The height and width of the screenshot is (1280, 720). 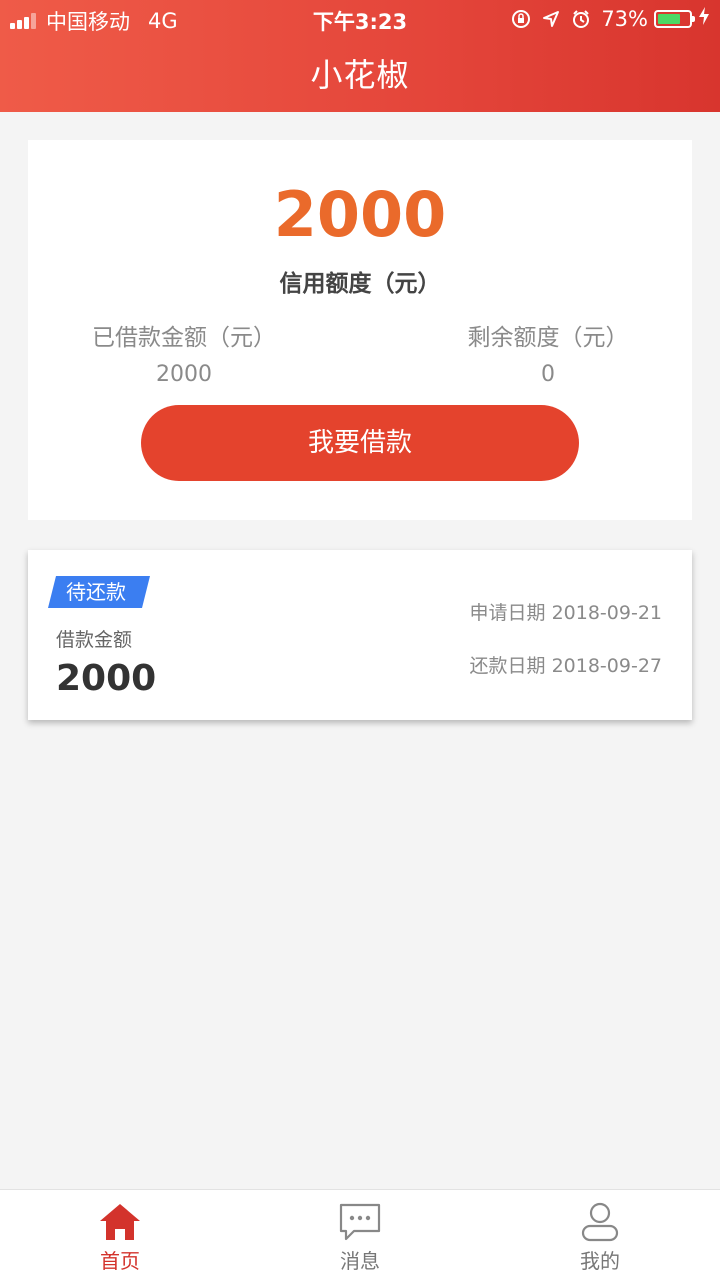 I want to click on borrowed-label: 已借款金额（元）, so click(x=184, y=338).